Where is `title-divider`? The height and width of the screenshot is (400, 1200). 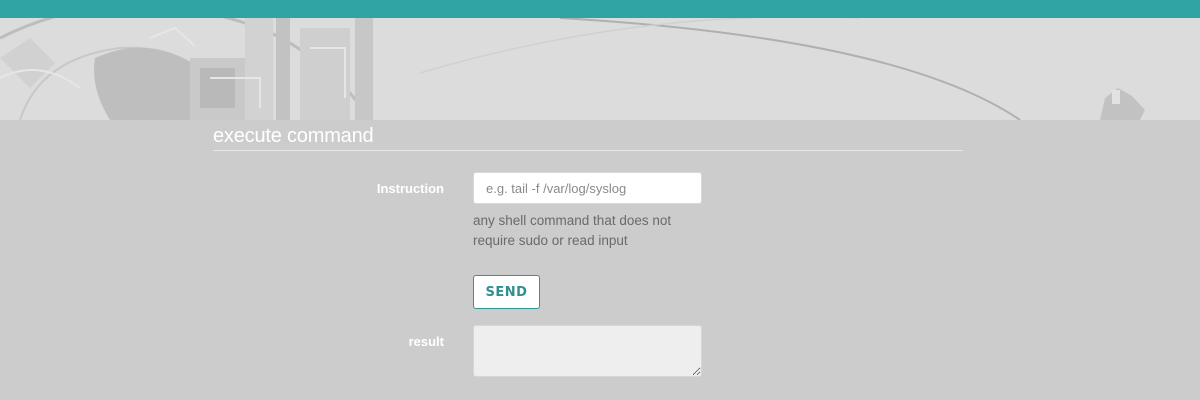 title-divider is located at coordinates (588, 150).